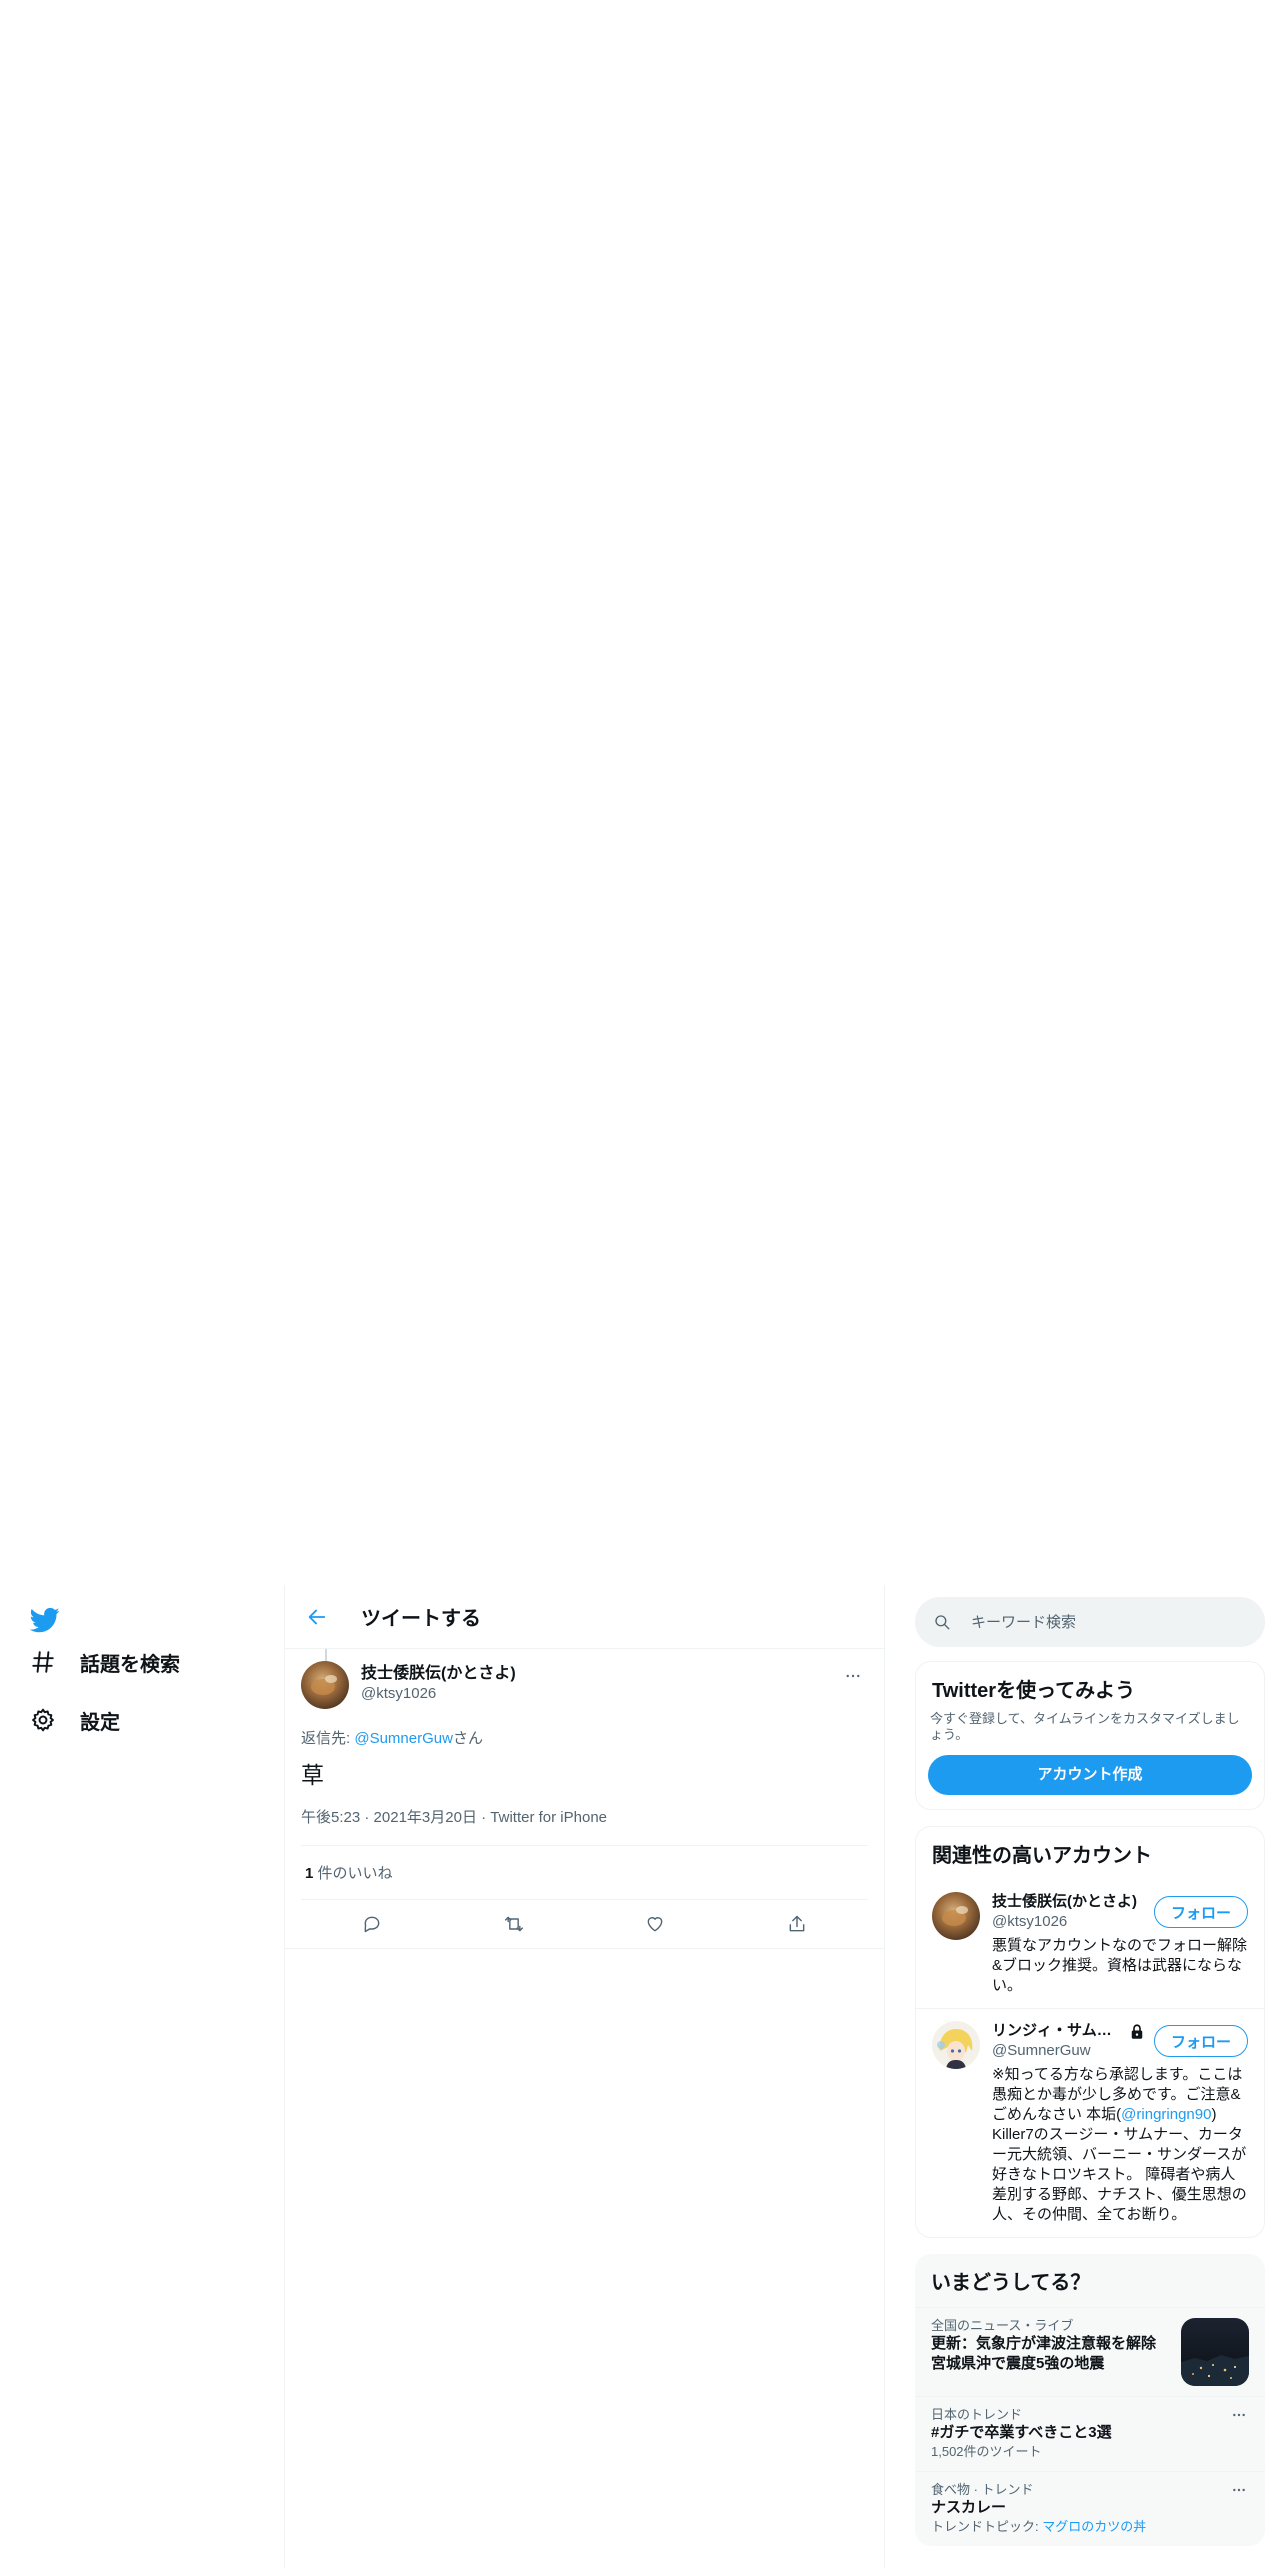  What do you see at coordinates (1041, 2050) in the screenshot?
I see `user-handle: @SumnerGuw` at bounding box center [1041, 2050].